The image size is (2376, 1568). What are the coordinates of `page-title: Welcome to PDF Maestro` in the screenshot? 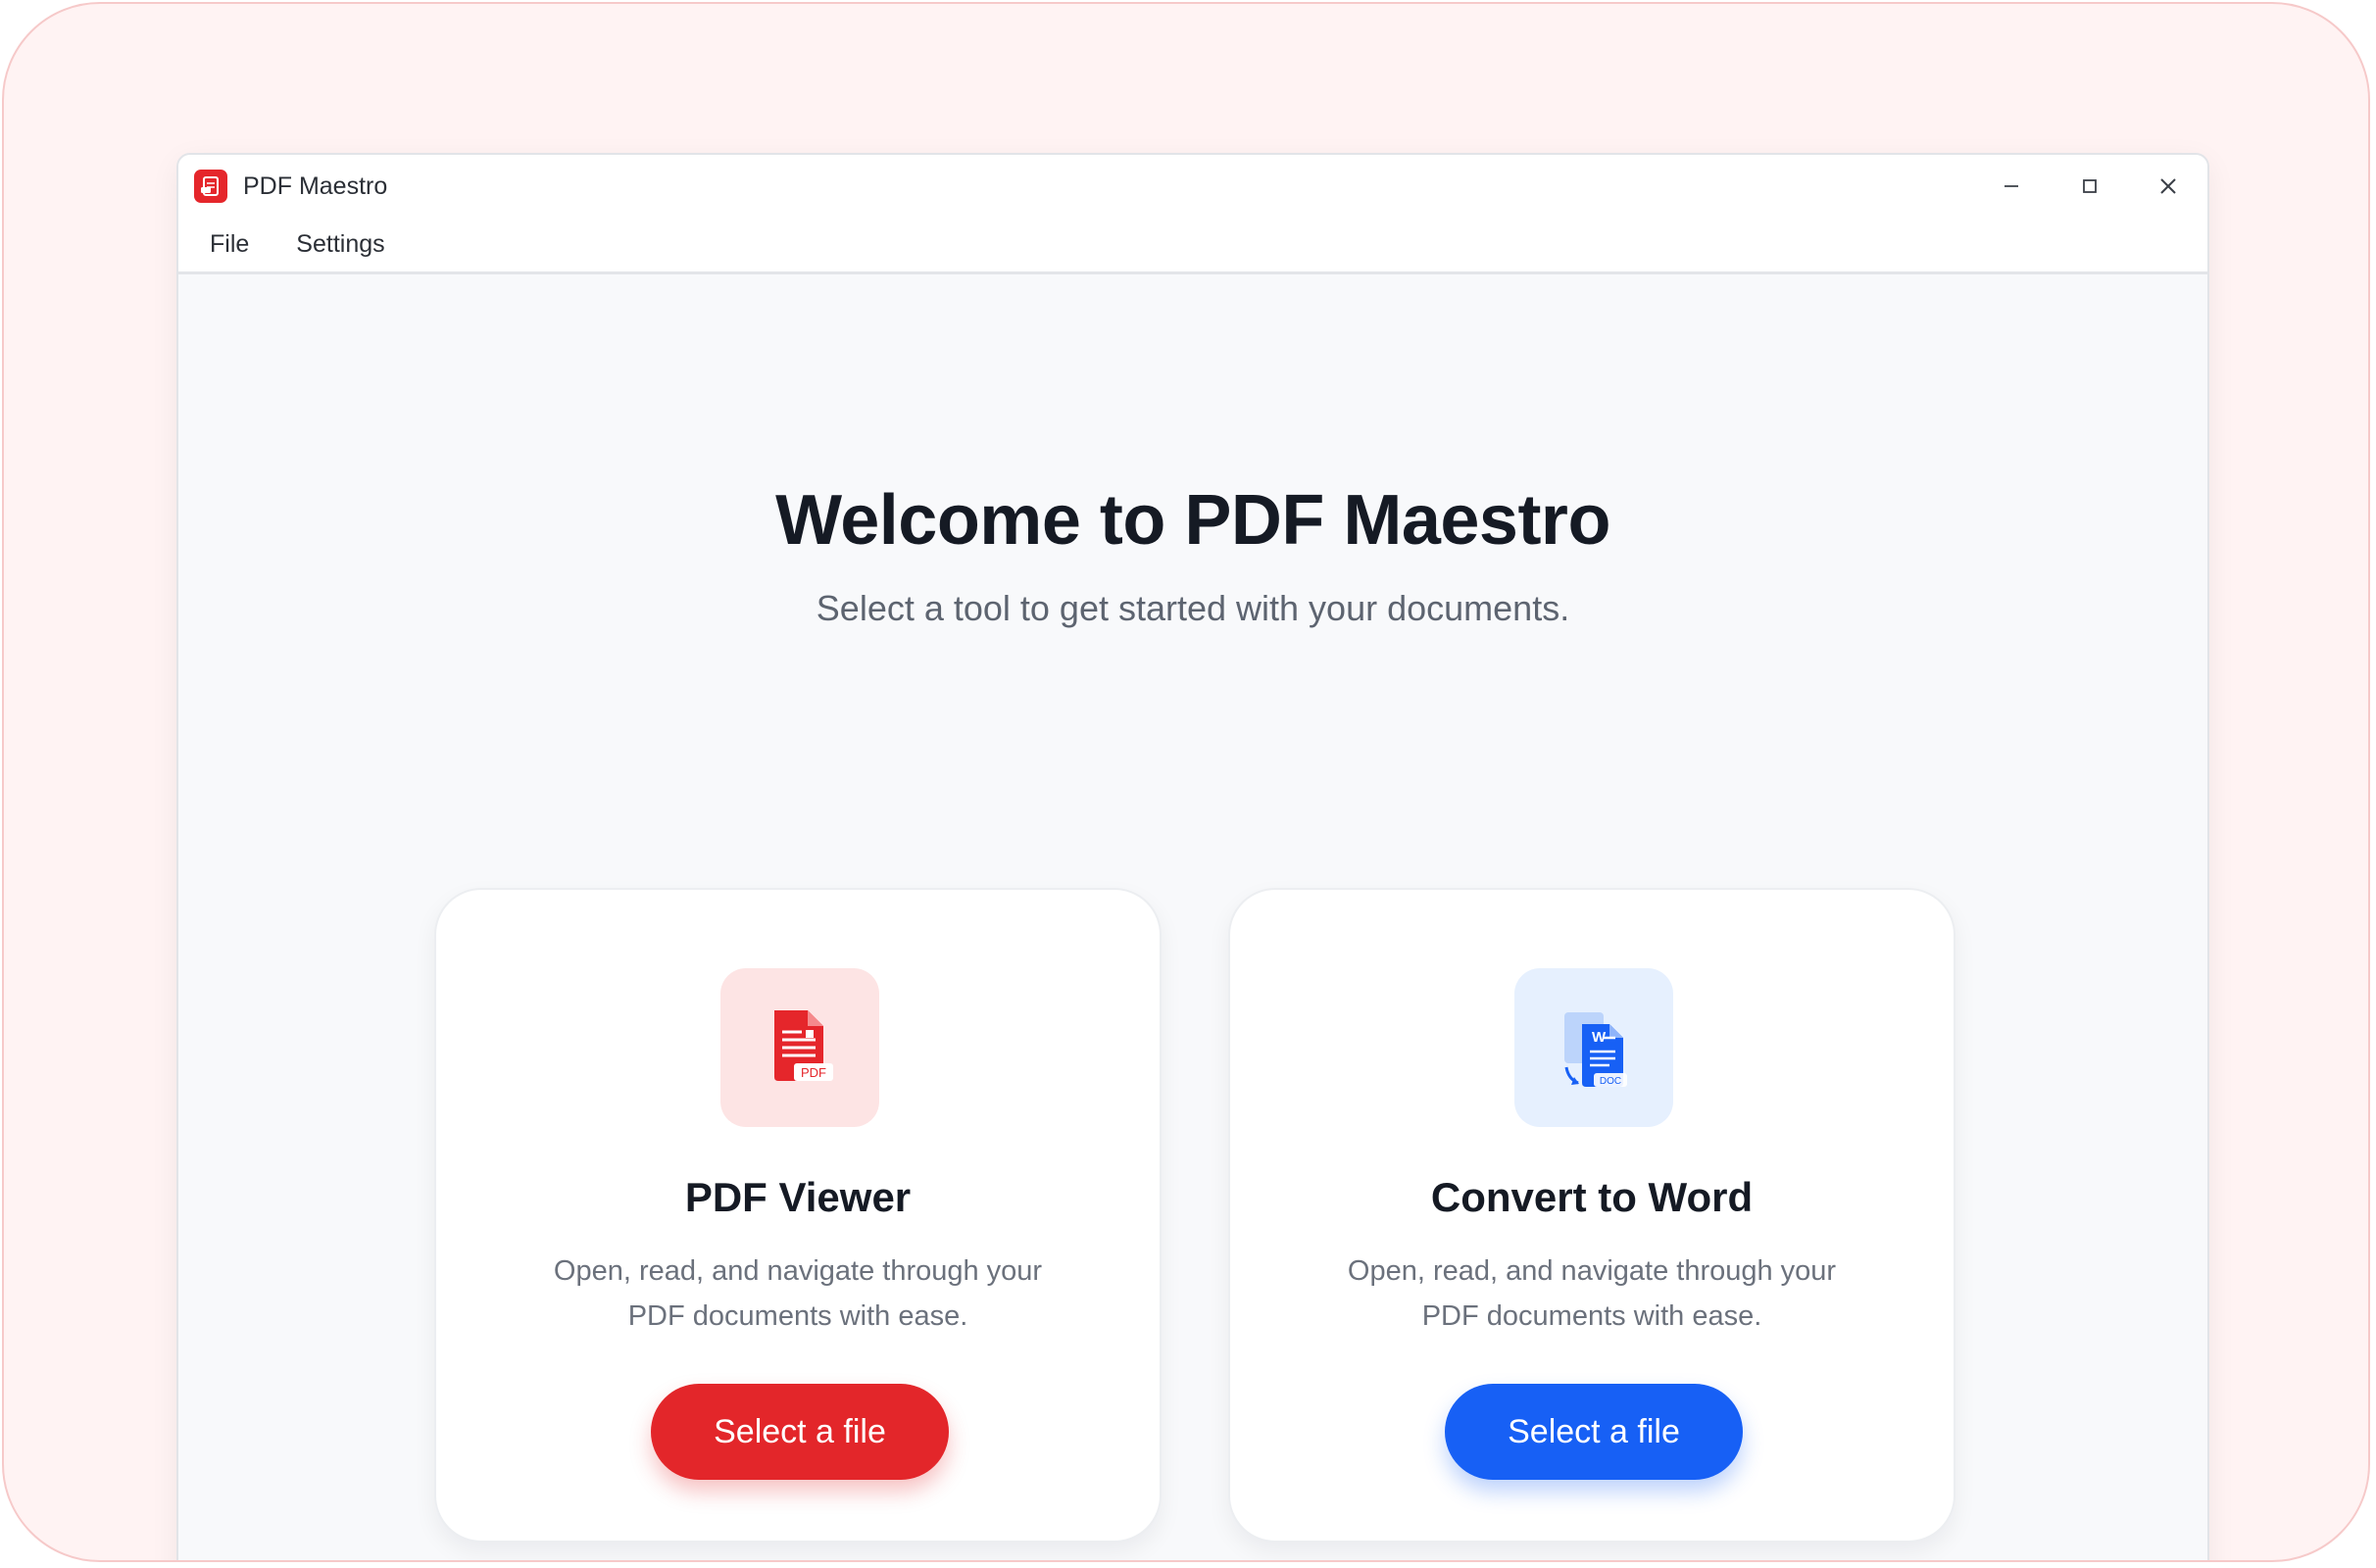 It's located at (1192, 520).